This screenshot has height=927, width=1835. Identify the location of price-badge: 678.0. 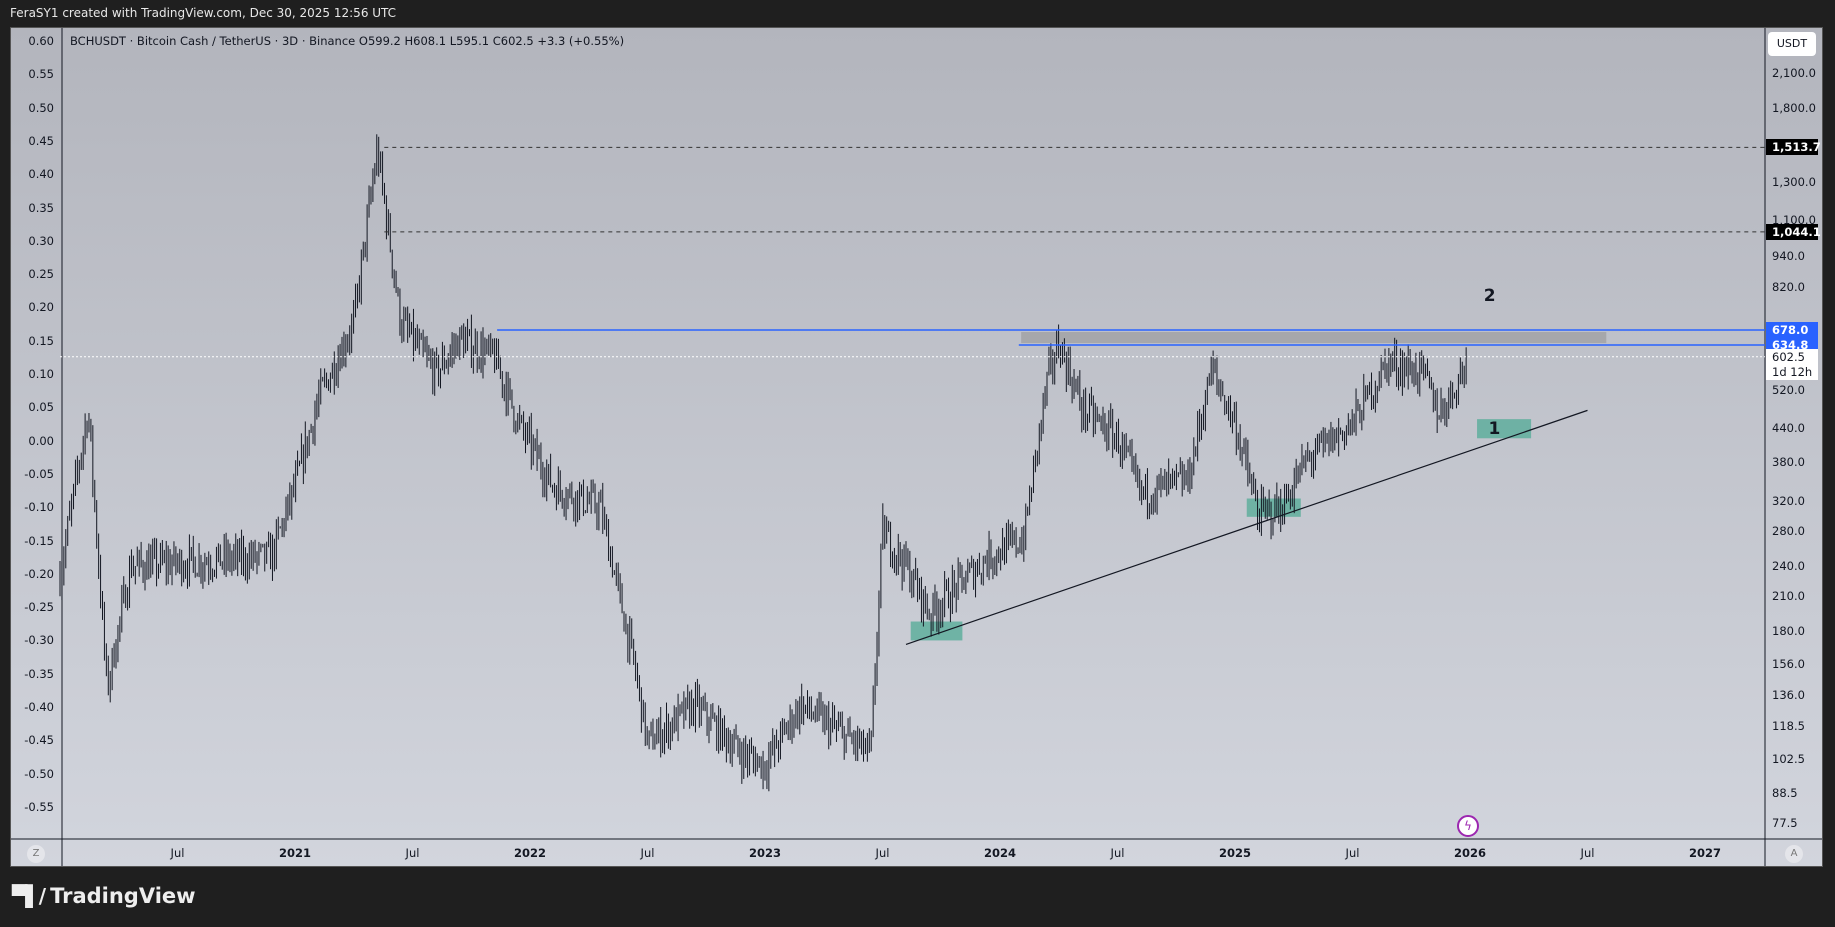
(1792, 329).